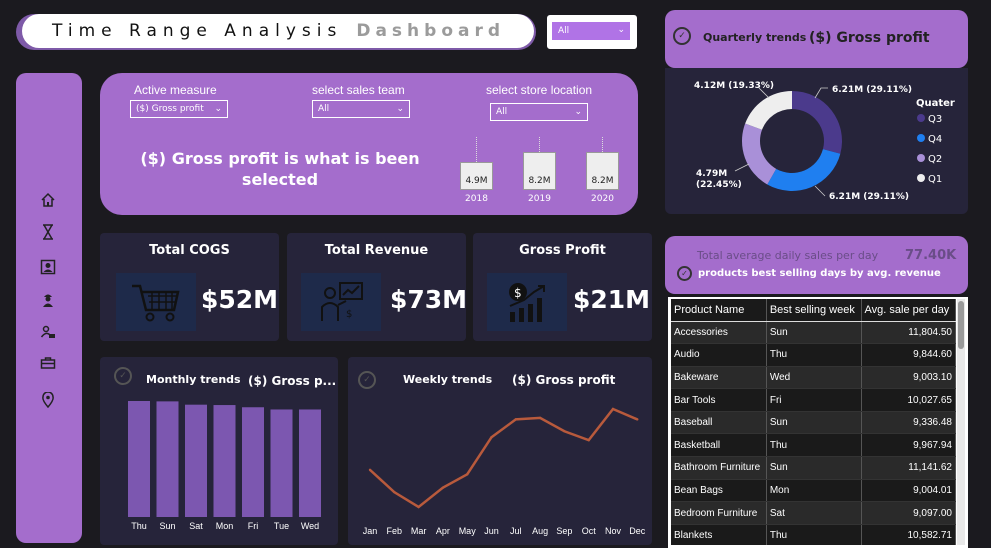 The image size is (991, 548). Describe the element at coordinates (48, 232) in the screenshot. I see `hourglass-icon` at that location.